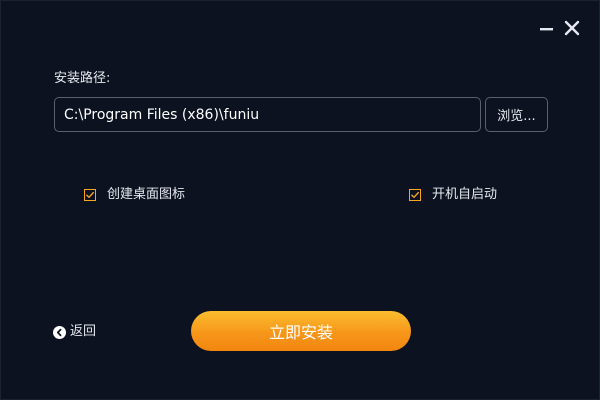 This screenshot has height=400, width=600. What do you see at coordinates (83, 331) in the screenshot?
I see `back-label: 返回` at bounding box center [83, 331].